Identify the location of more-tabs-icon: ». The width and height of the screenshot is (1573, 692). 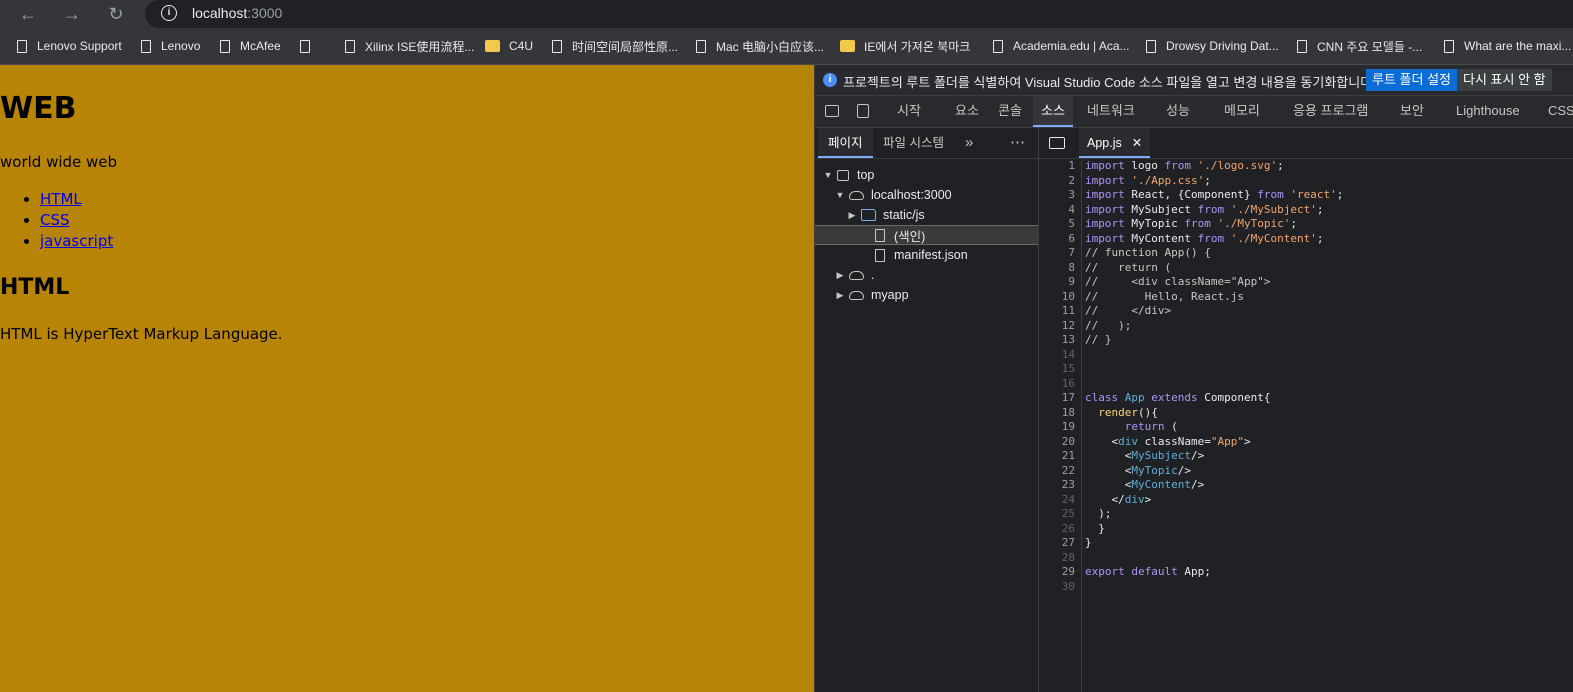
(969, 143).